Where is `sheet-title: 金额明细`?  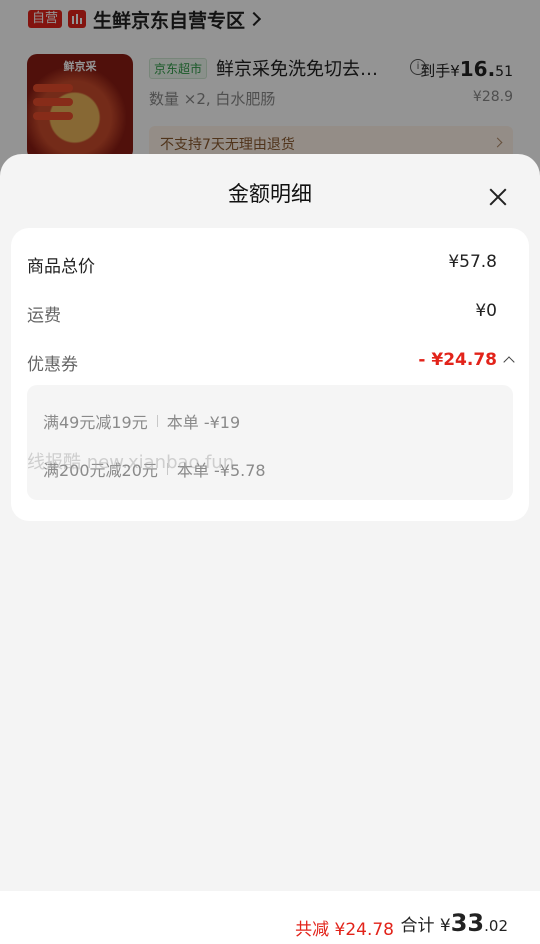 sheet-title: 金额明细 is located at coordinates (270, 194).